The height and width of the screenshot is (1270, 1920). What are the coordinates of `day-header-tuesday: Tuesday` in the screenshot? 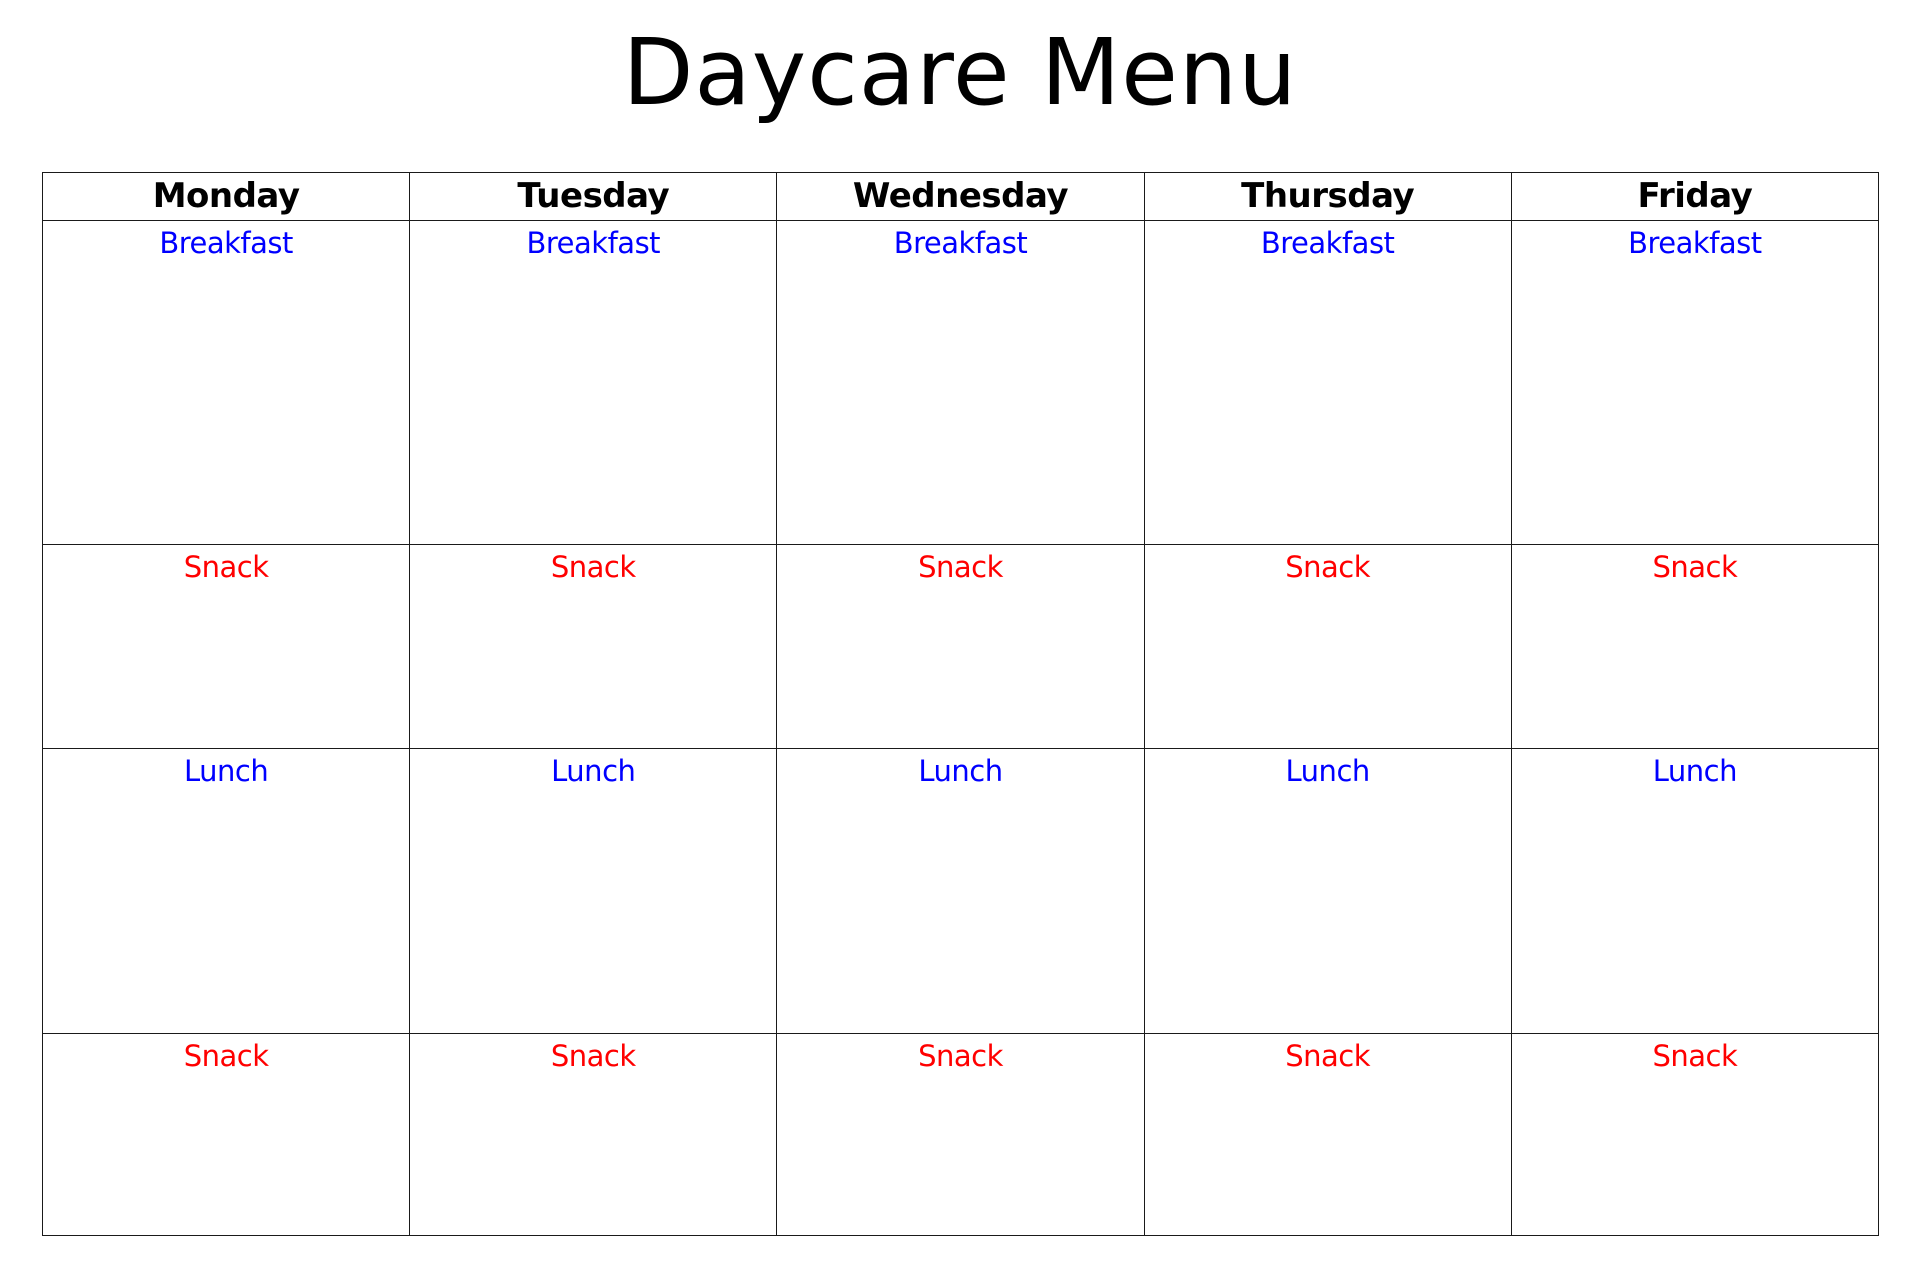 It's located at (593, 196).